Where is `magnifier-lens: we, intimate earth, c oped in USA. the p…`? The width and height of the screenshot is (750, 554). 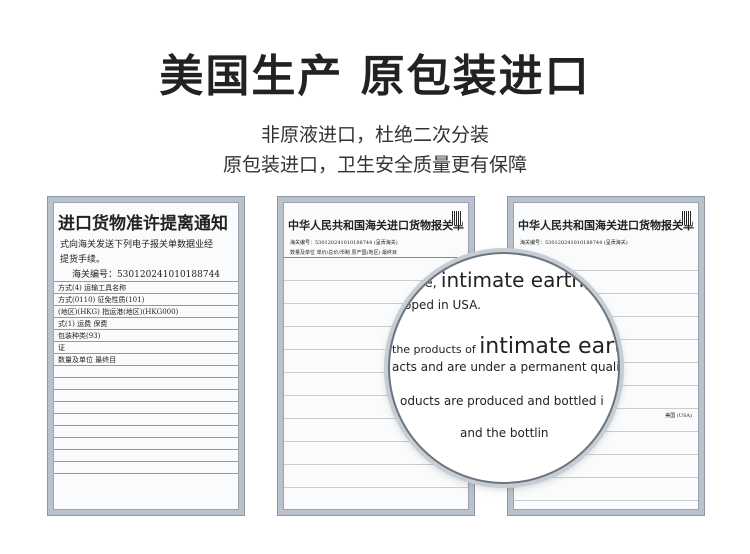
magnifier-lens: we, intimate earth, c oped in USA. the p… is located at coordinates (504, 368).